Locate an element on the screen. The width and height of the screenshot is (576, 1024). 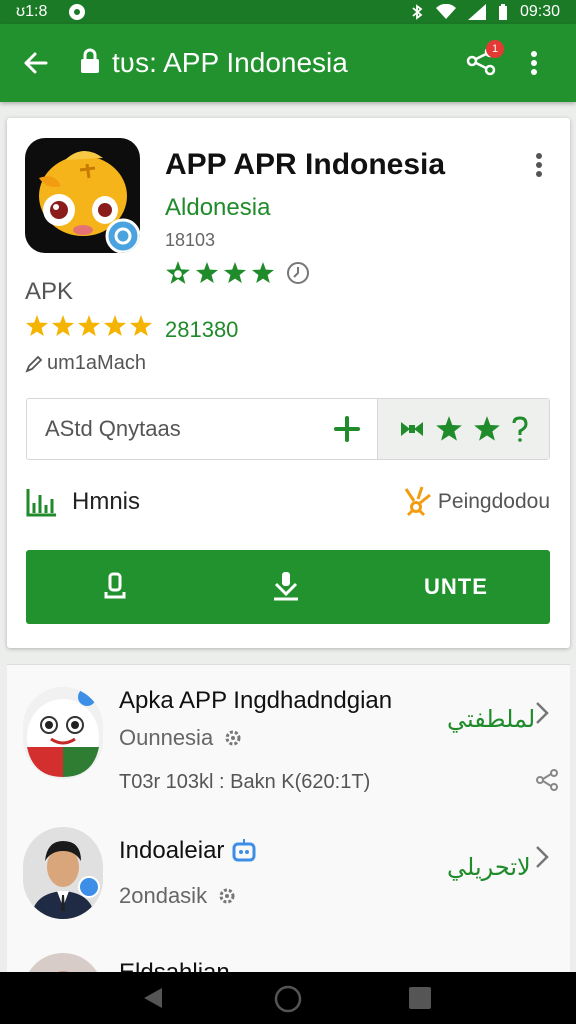
nav-recents-icon is located at coordinates (420, 998).